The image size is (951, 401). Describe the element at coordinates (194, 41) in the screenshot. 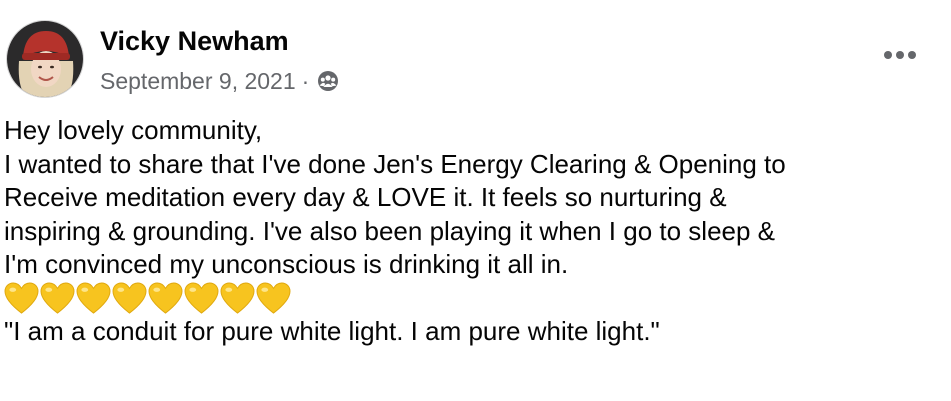

I see `author-name: Vicky Newham` at that location.